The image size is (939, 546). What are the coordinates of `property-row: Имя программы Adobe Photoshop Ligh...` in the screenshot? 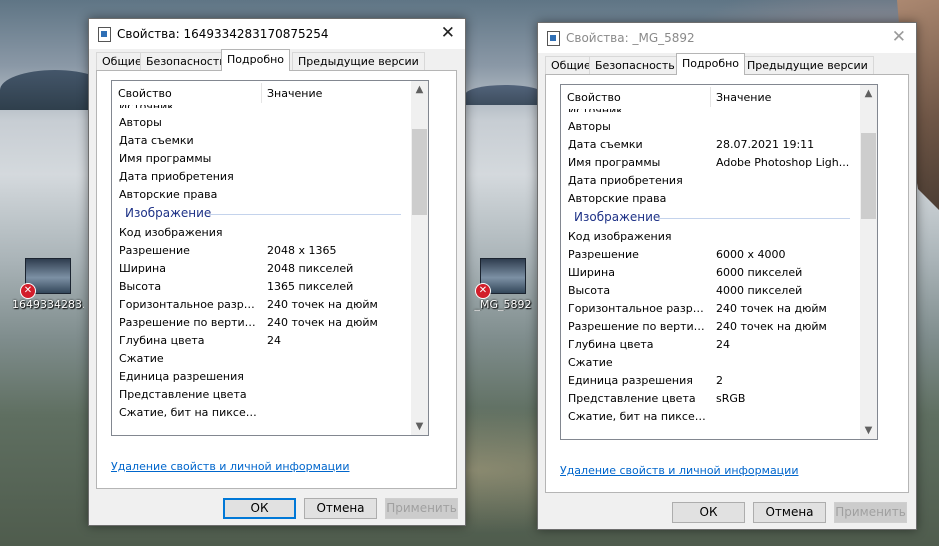 It's located at (710, 163).